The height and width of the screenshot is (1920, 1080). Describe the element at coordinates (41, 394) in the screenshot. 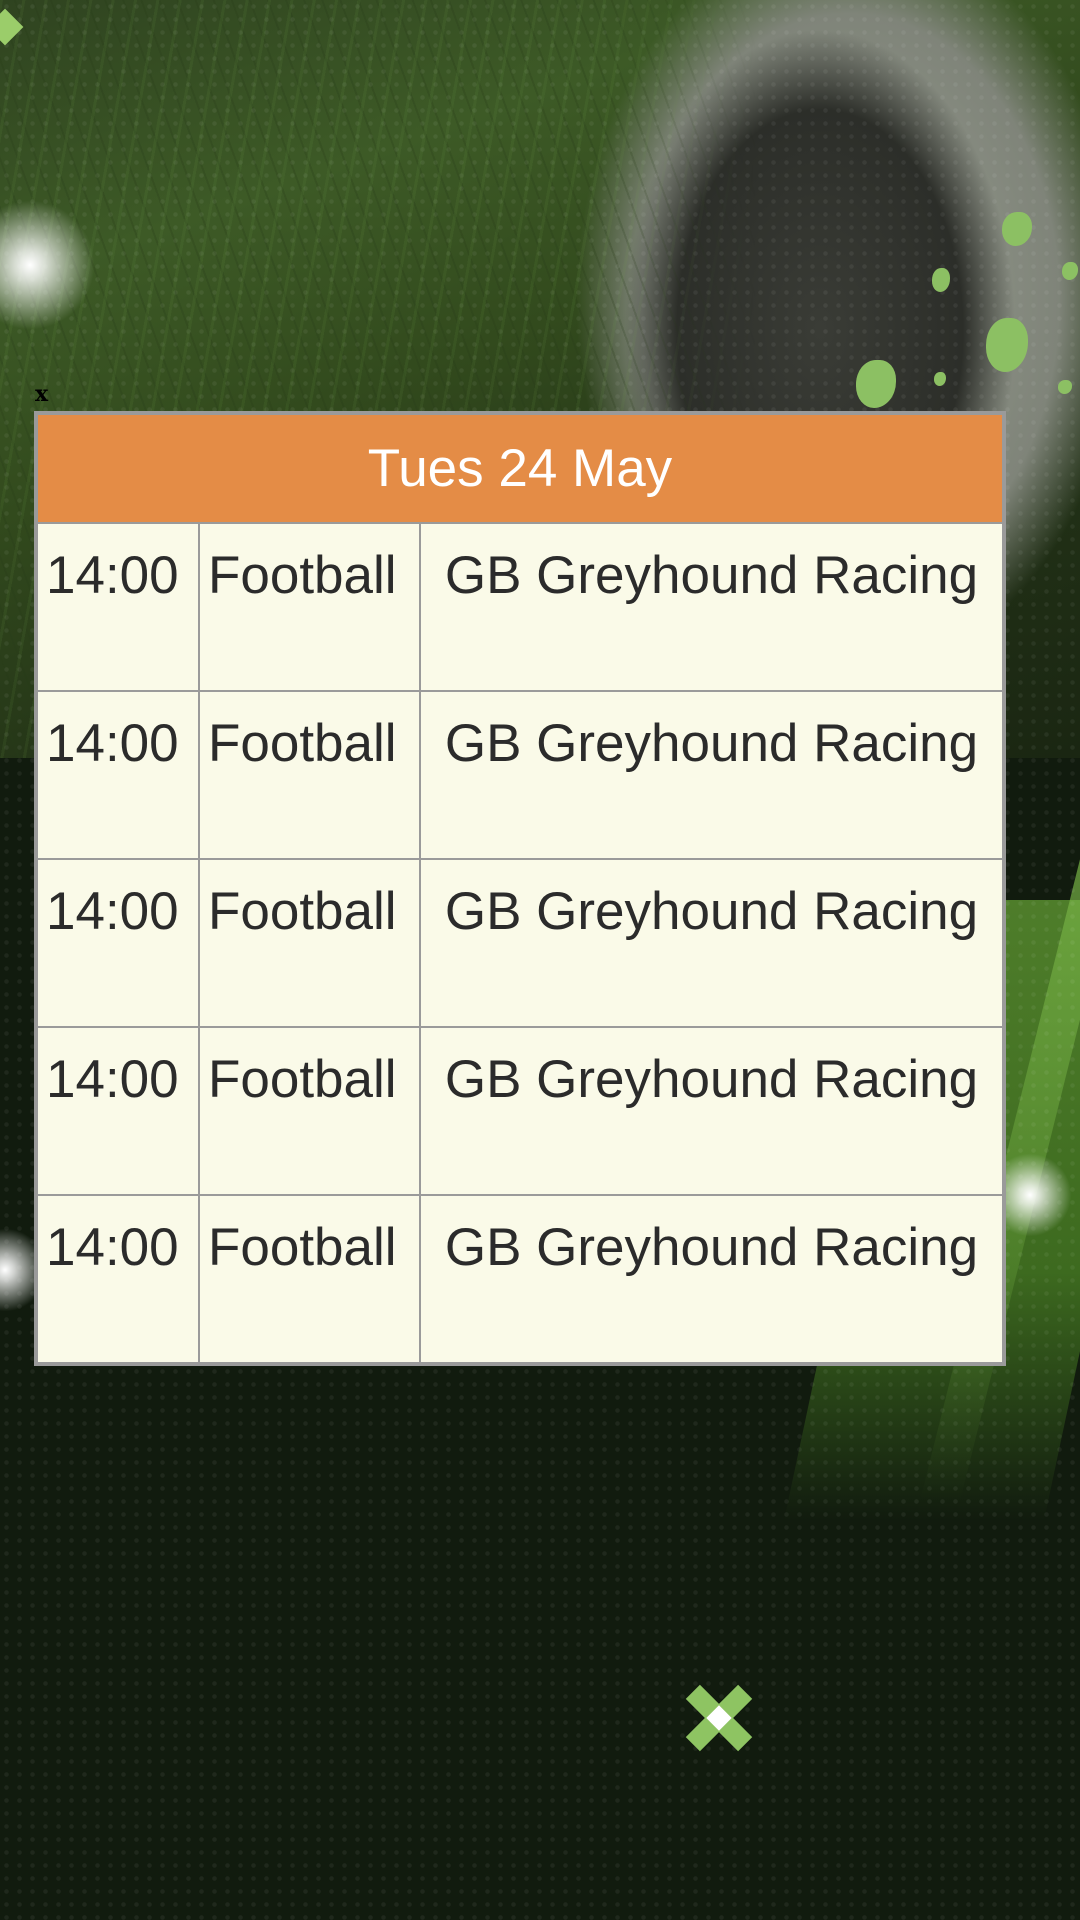

I see `dismiss-link: x` at that location.